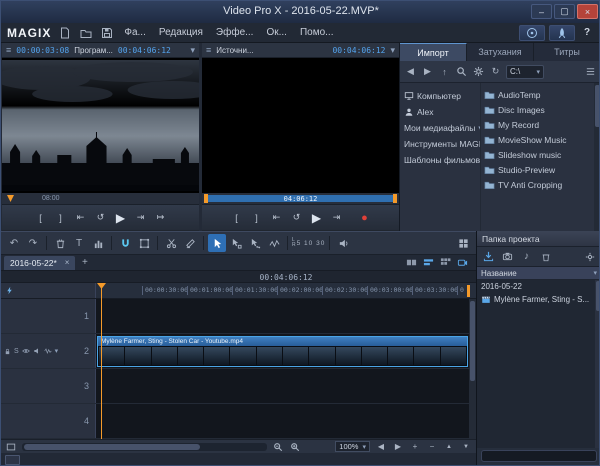 Image resolution: width=600 pixels, height=466 pixels. What do you see at coordinates (564, 11) in the screenshot?
I see `maximize-button: ▢` at bounding box center [564, 11].